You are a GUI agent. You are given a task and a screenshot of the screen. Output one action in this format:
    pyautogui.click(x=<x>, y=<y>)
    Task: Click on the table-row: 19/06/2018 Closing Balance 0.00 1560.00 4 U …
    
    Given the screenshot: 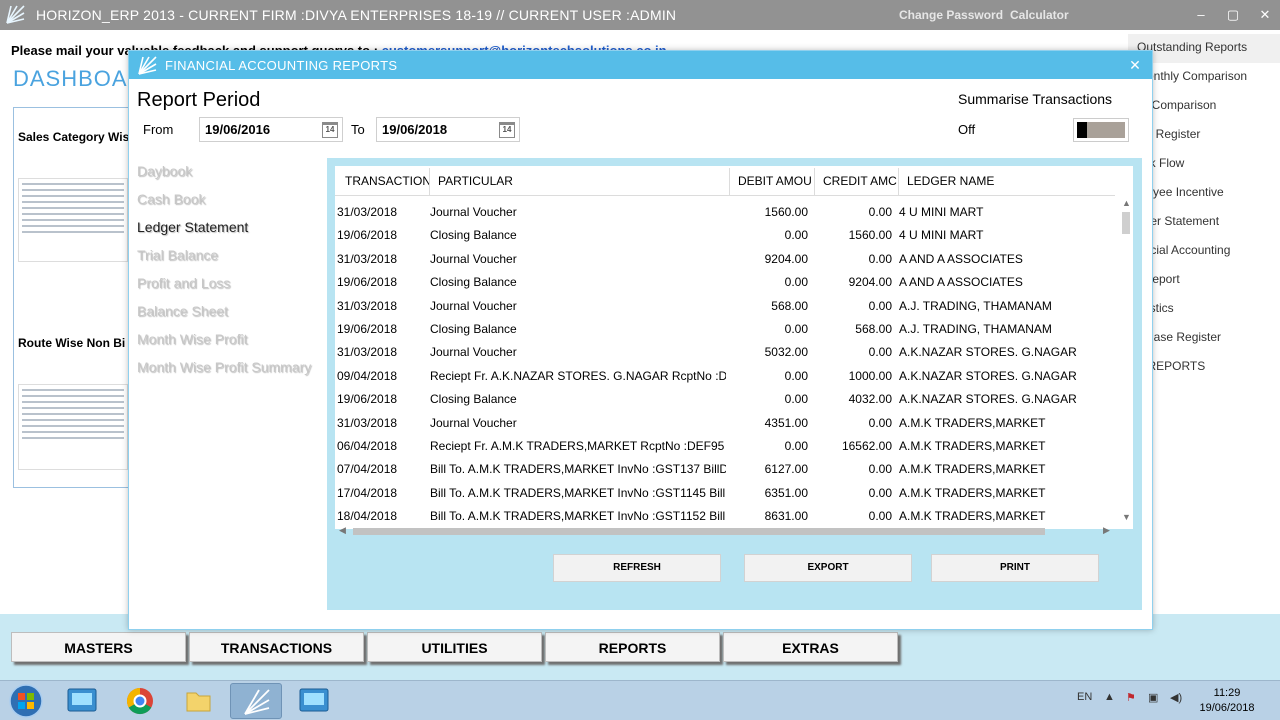 What is the action you would take?
    pyautogui.click(x=726, y=234)
    